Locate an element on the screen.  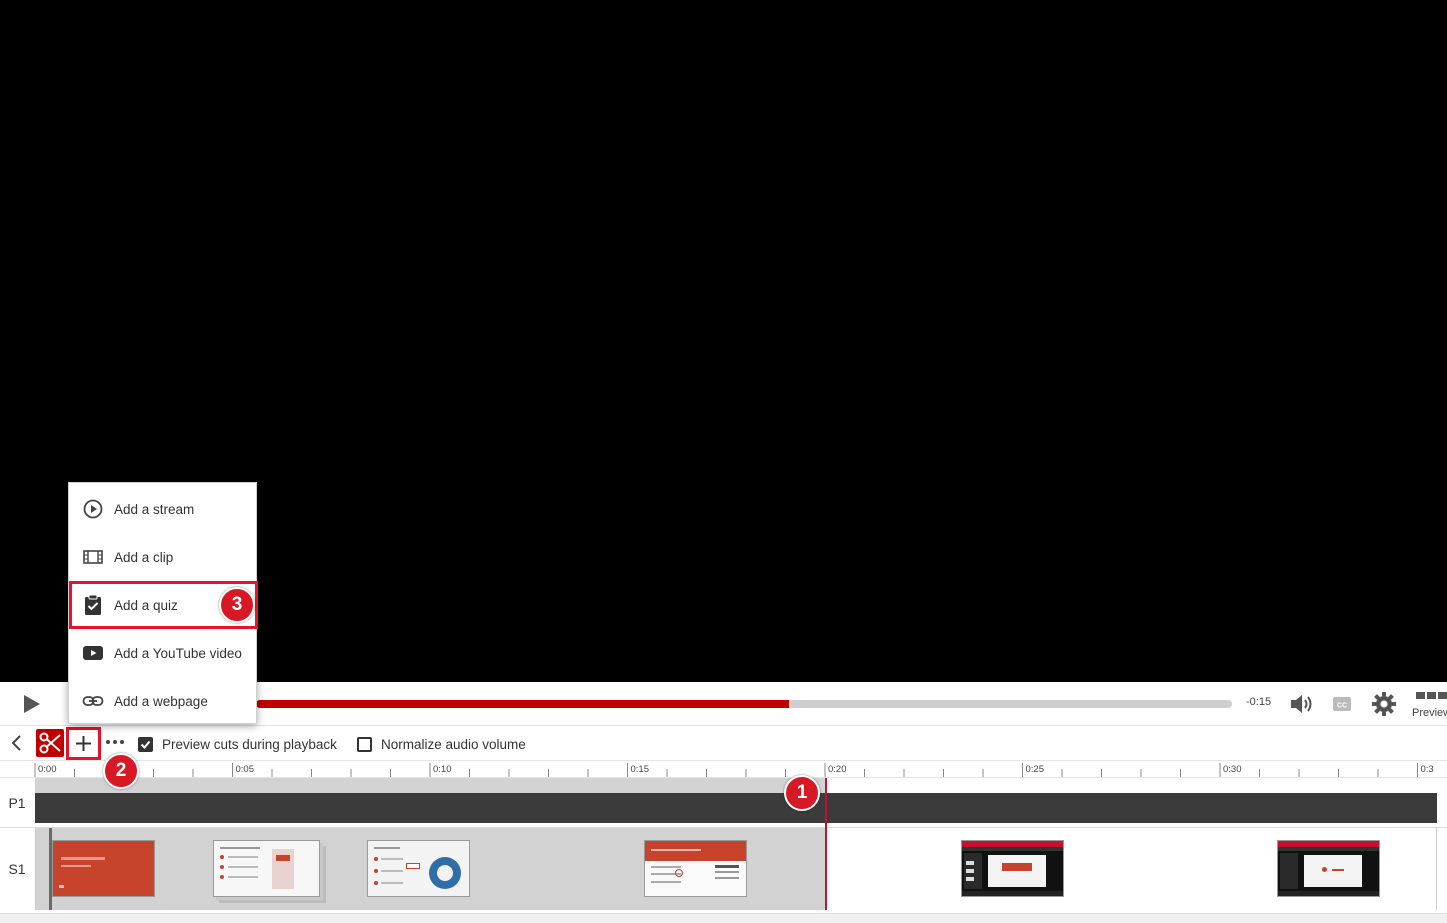
menu-item-label: Add a quiz is located at coordinates (146, 605).